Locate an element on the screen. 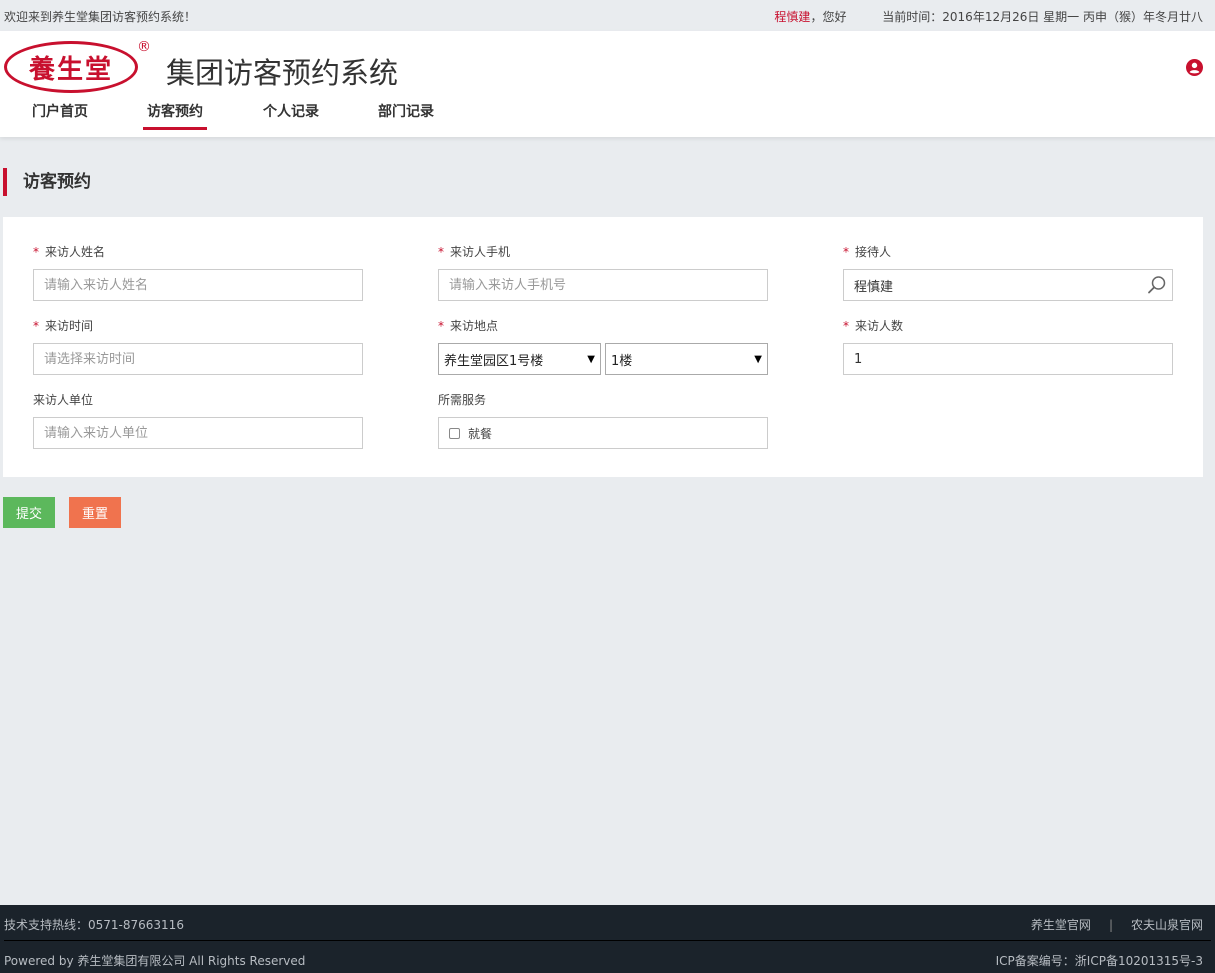  search-icon is located at coordinates (1157, 285).